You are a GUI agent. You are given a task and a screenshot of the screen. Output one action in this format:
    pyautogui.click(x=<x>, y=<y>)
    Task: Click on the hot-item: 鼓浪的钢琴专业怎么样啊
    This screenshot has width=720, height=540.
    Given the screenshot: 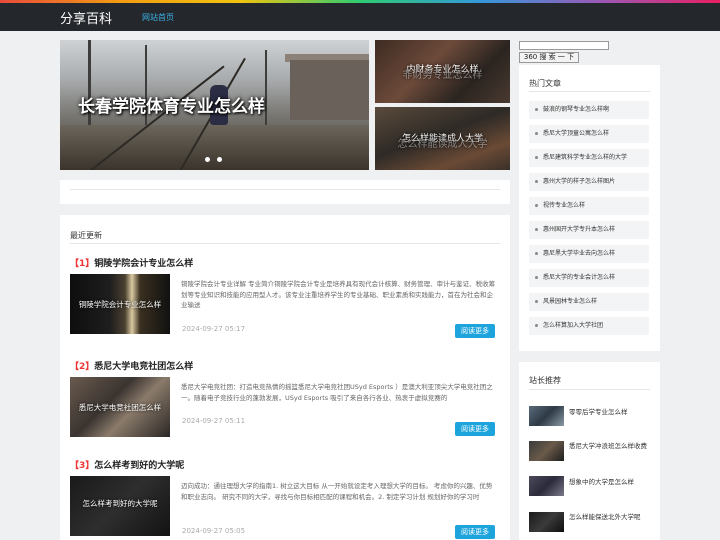 What is the action you would take?
    pyautogui.click(x=589, y=110)
    